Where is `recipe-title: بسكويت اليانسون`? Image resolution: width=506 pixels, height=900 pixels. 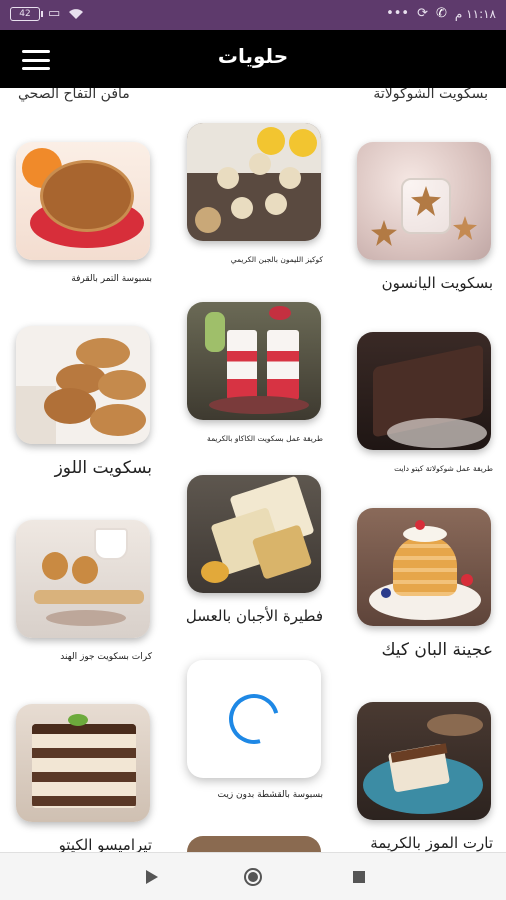 recipe-title: بسكويت اليانسون is located at coordinates (437, 283).